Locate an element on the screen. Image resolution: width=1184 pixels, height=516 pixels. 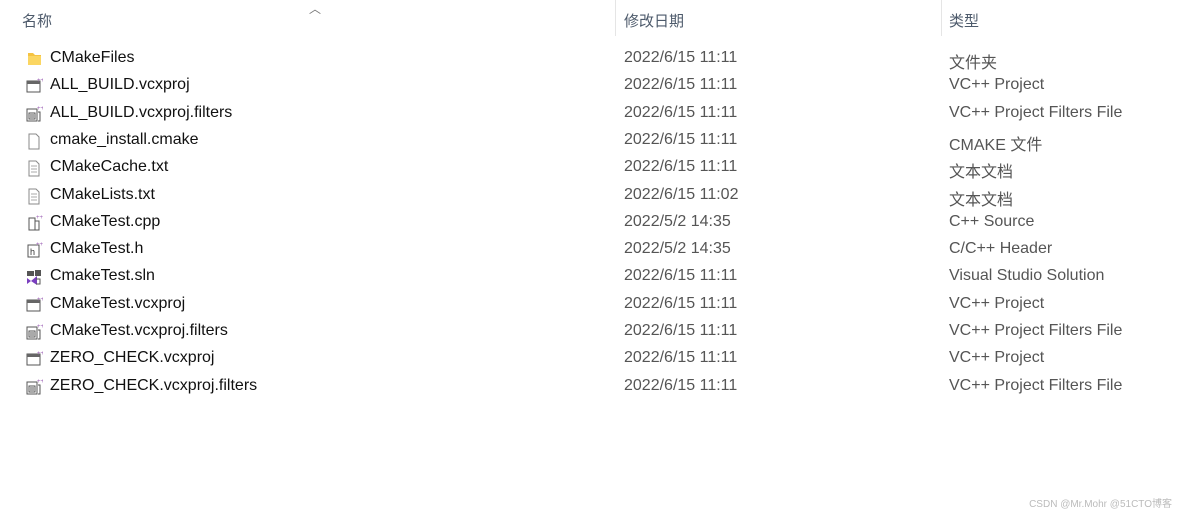
file-row: CMakeCache.txt 2022/6/15 11:11 文本文档 is located at coordinates (592, 167).